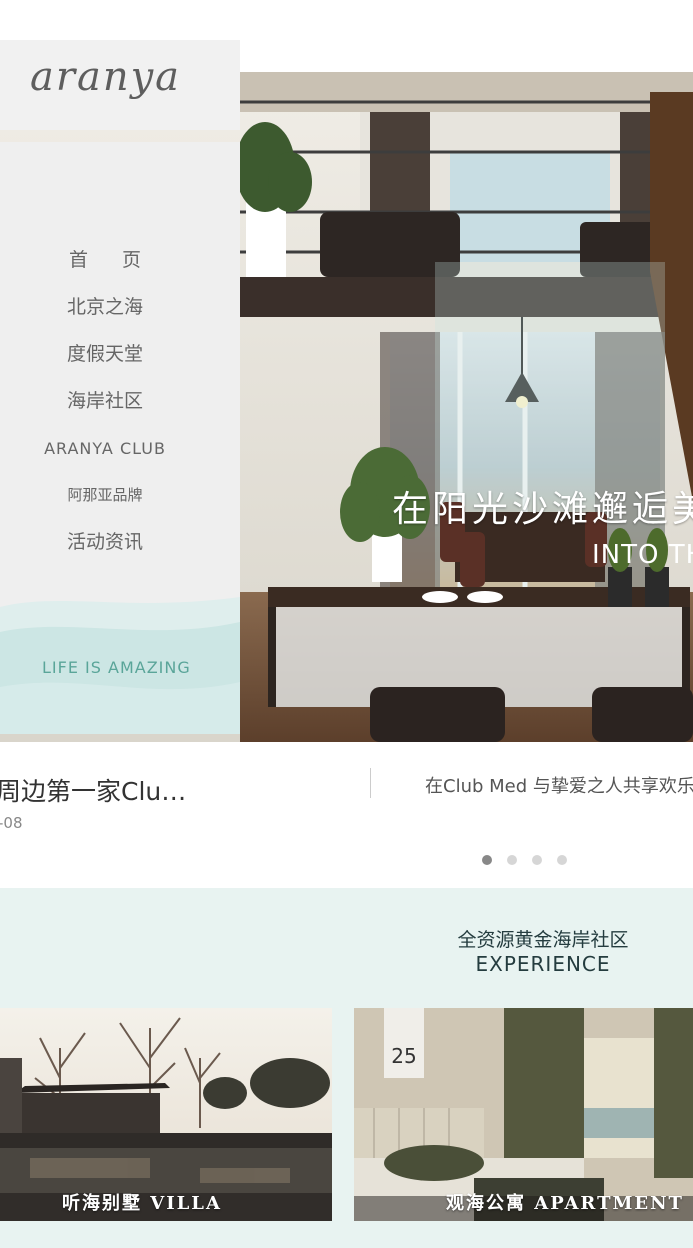  I want to click on logo: aranya, so click(120, 85).